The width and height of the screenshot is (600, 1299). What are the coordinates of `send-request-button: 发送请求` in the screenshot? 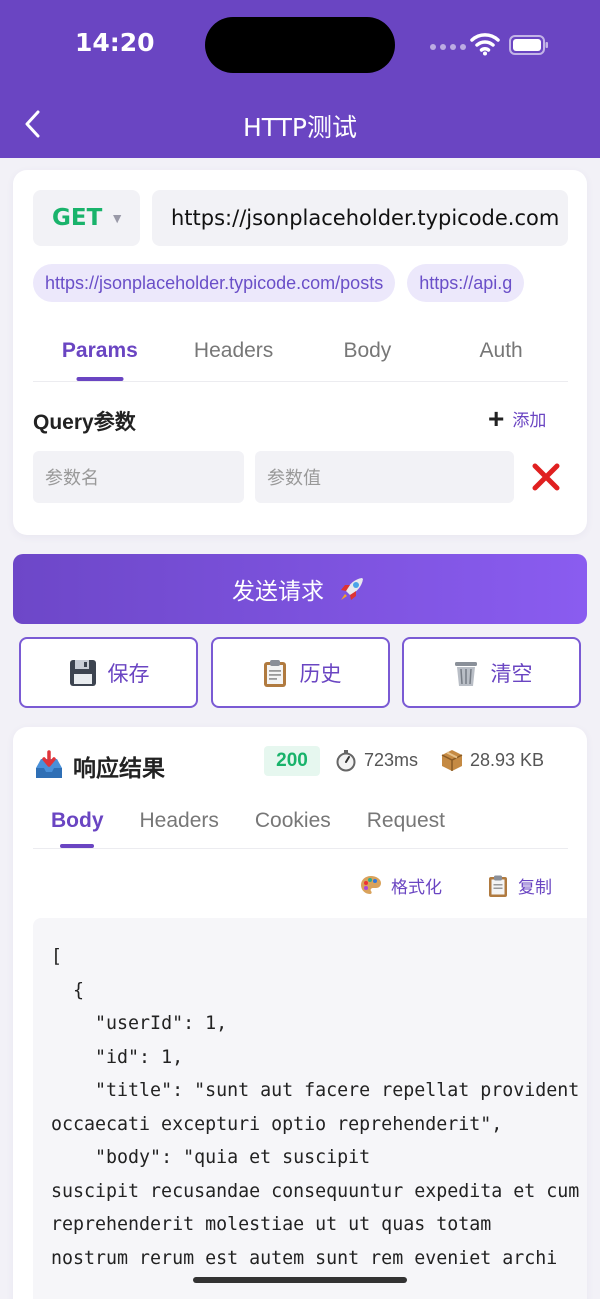 It's located at (300, 589).